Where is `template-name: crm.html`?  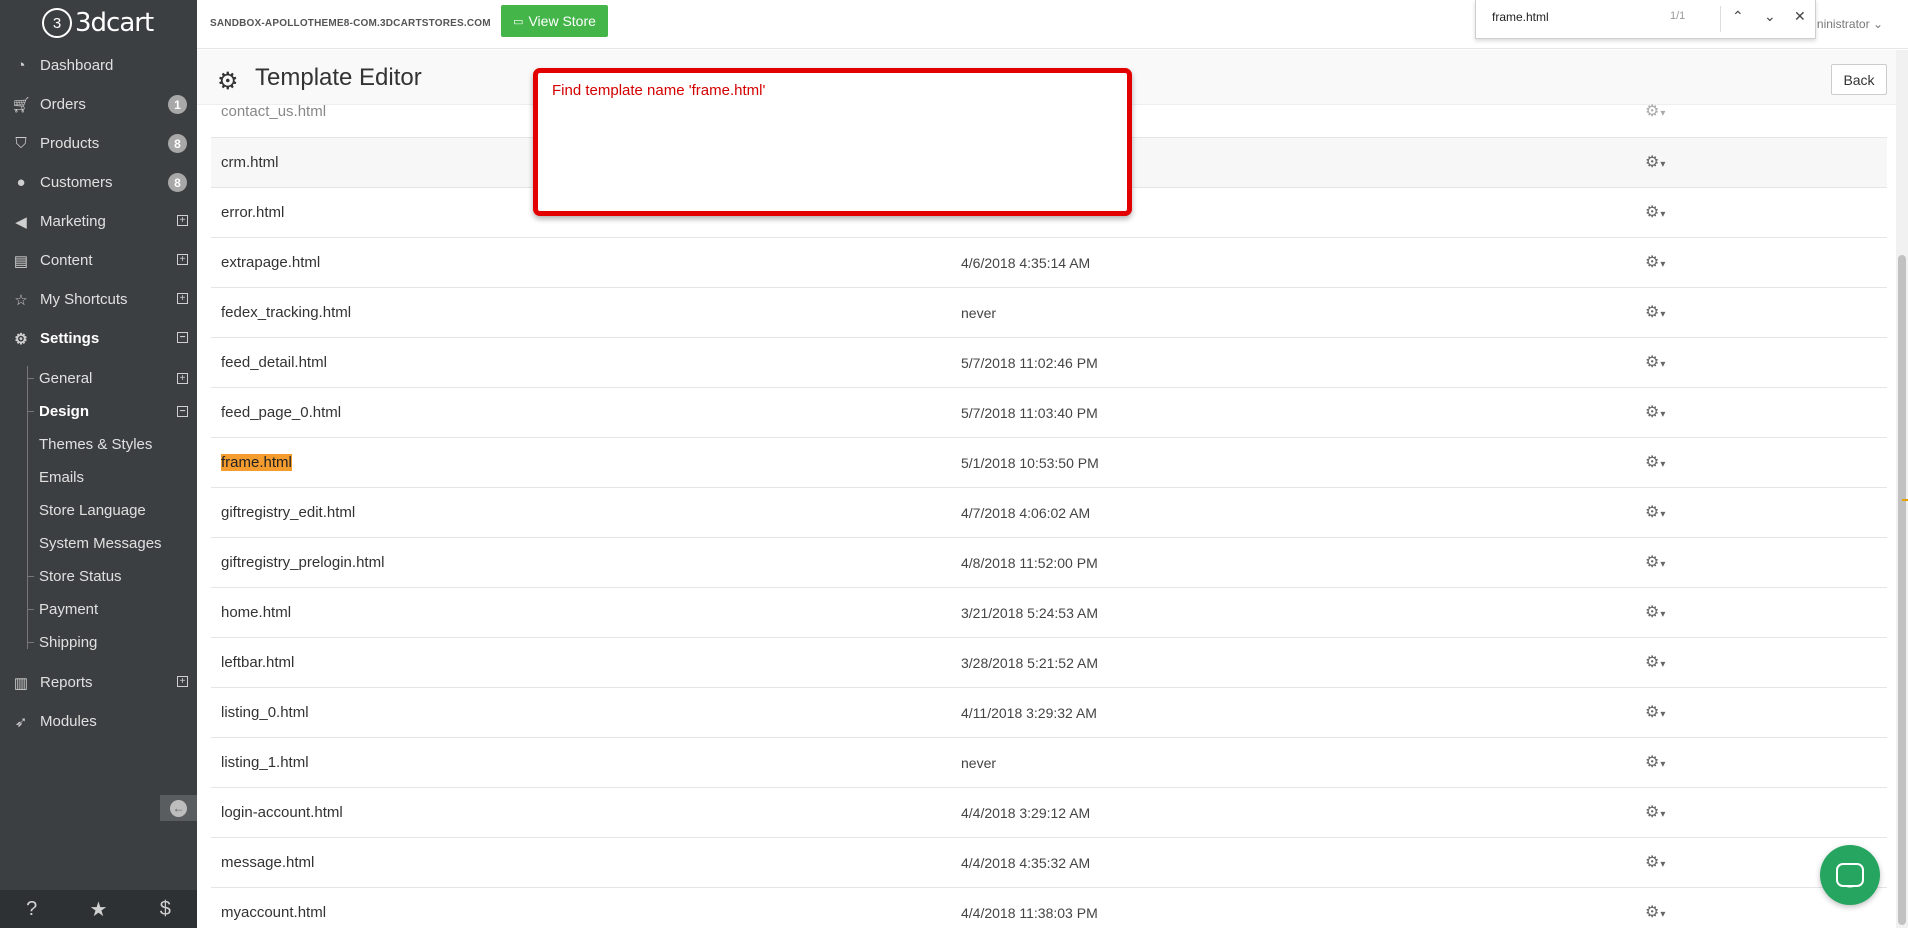
template-name: crm.html is located at coordinates (250, 162).